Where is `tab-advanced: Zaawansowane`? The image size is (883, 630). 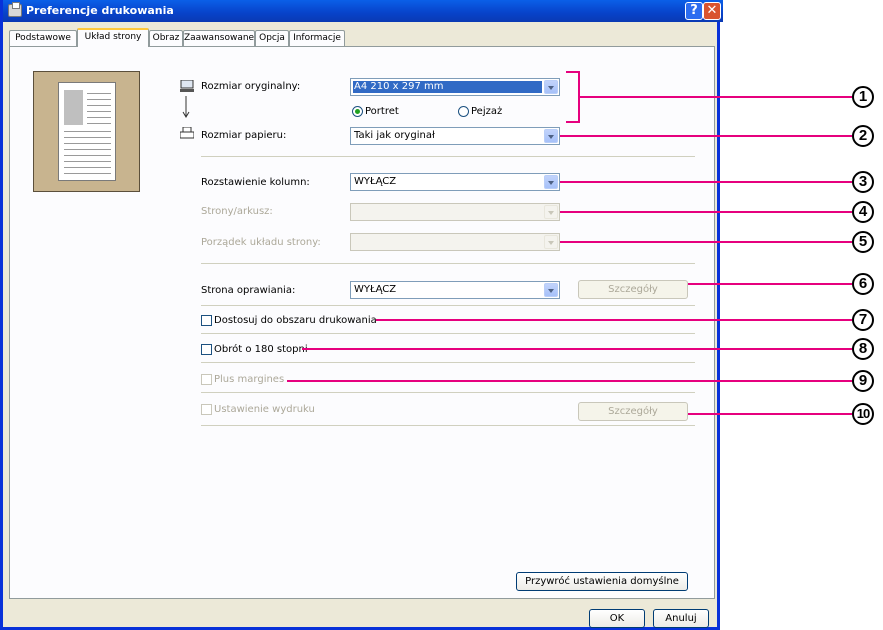 tab-advanced: Zaawansowane is located at coordinates (219, 38).